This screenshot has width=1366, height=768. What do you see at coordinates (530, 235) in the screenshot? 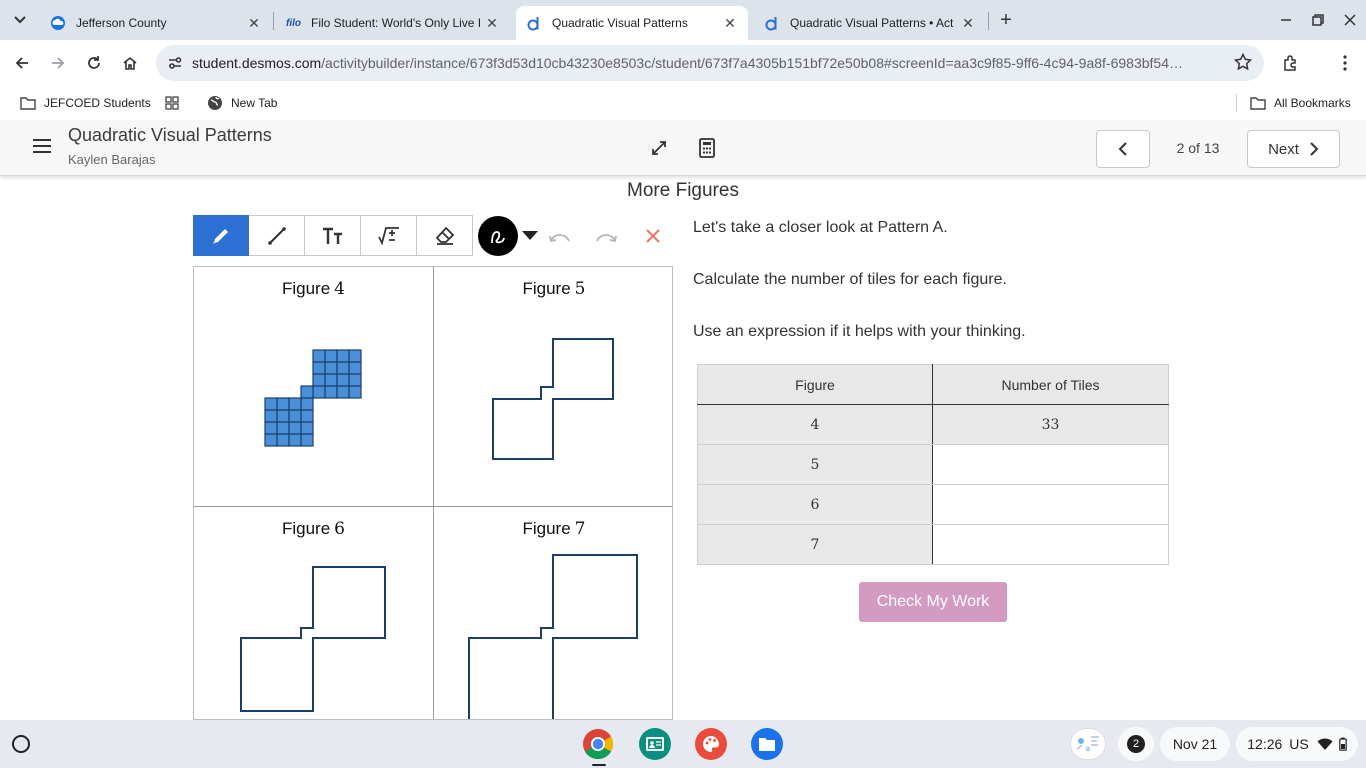
I see `color-dropdown-caret` at bounding box center [530, 235].